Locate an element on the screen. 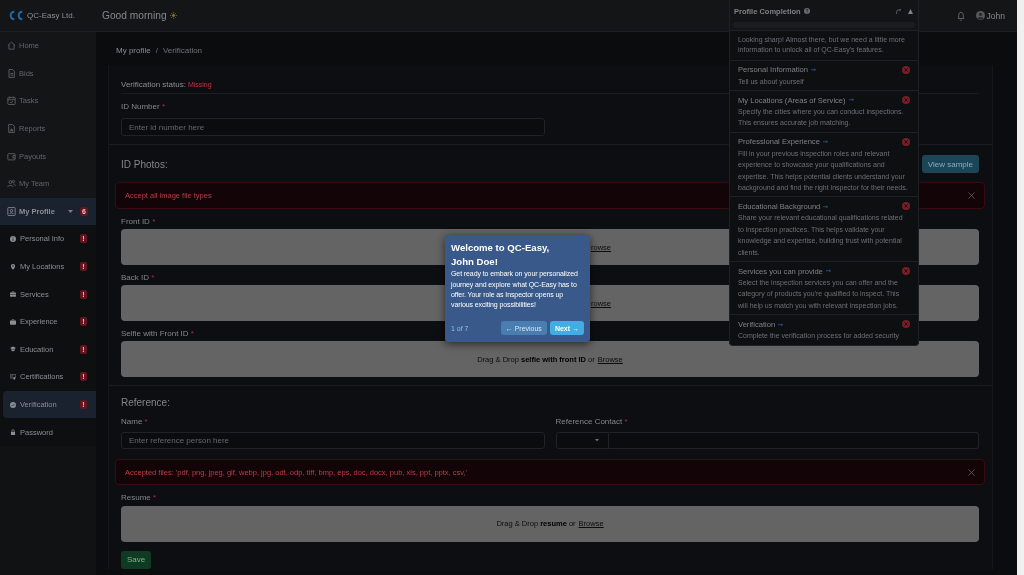 The image size is (1024, 575). report-icon is located at coordinates (11, 129).